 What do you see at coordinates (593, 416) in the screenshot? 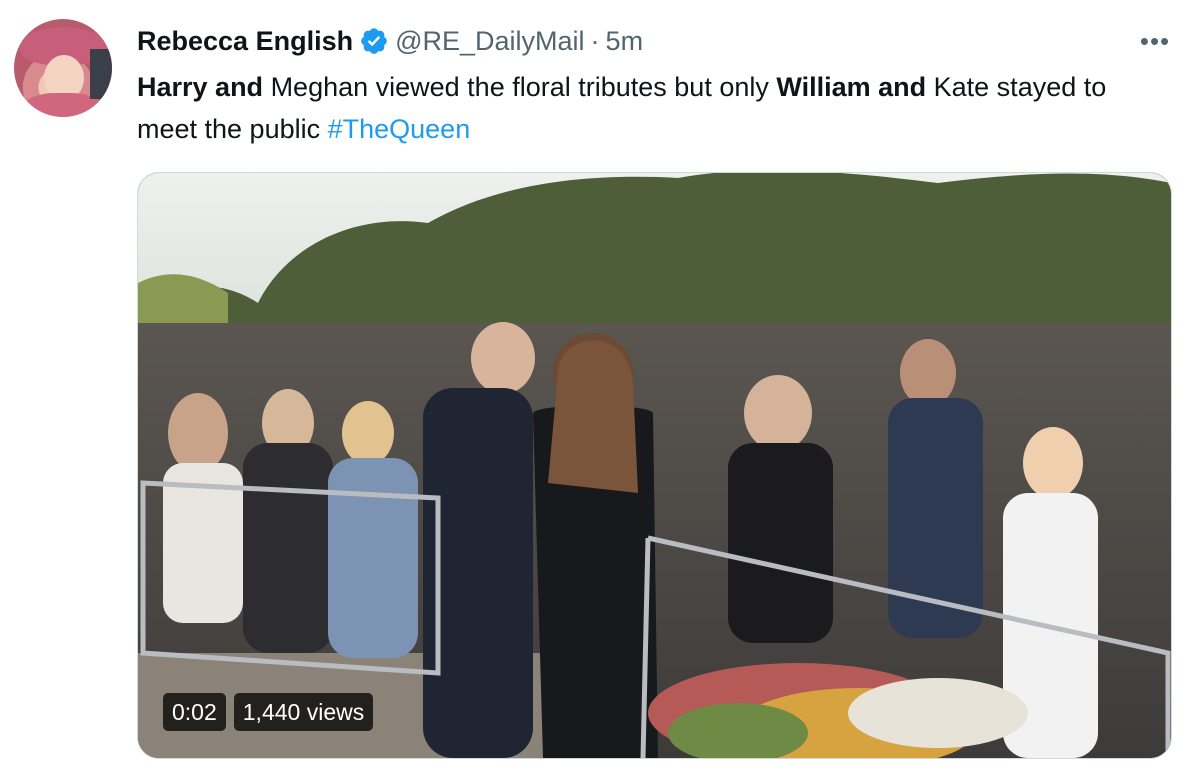
I see `hair-shape` at bounding box center [593, 416].